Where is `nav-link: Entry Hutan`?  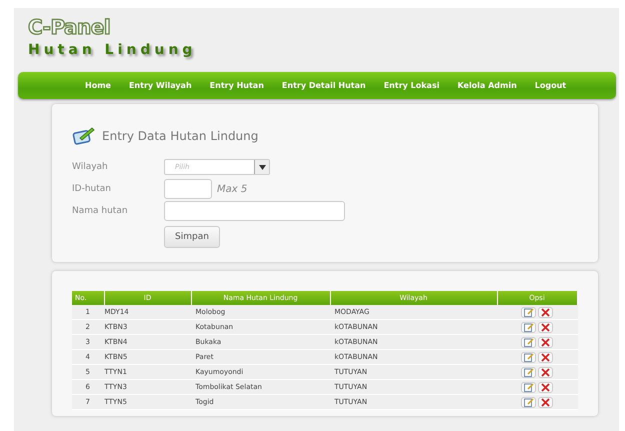
nav-link: Entry Hutan is located at coordinates (236, 85).